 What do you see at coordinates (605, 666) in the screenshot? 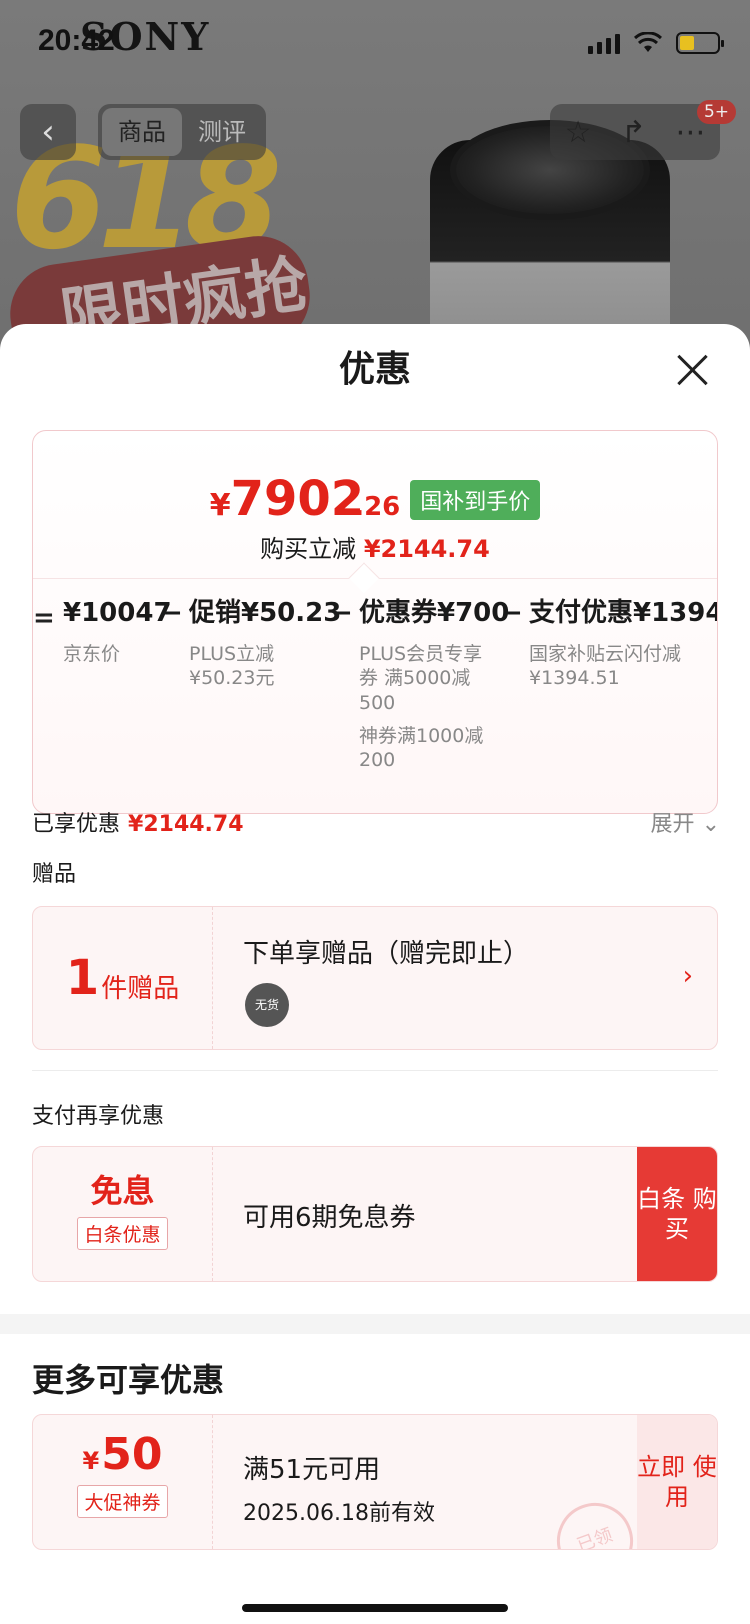
I see `formula-sub-line: 国家补贴云闪付减 ¥1394.51` at bounding box center [605, 666].